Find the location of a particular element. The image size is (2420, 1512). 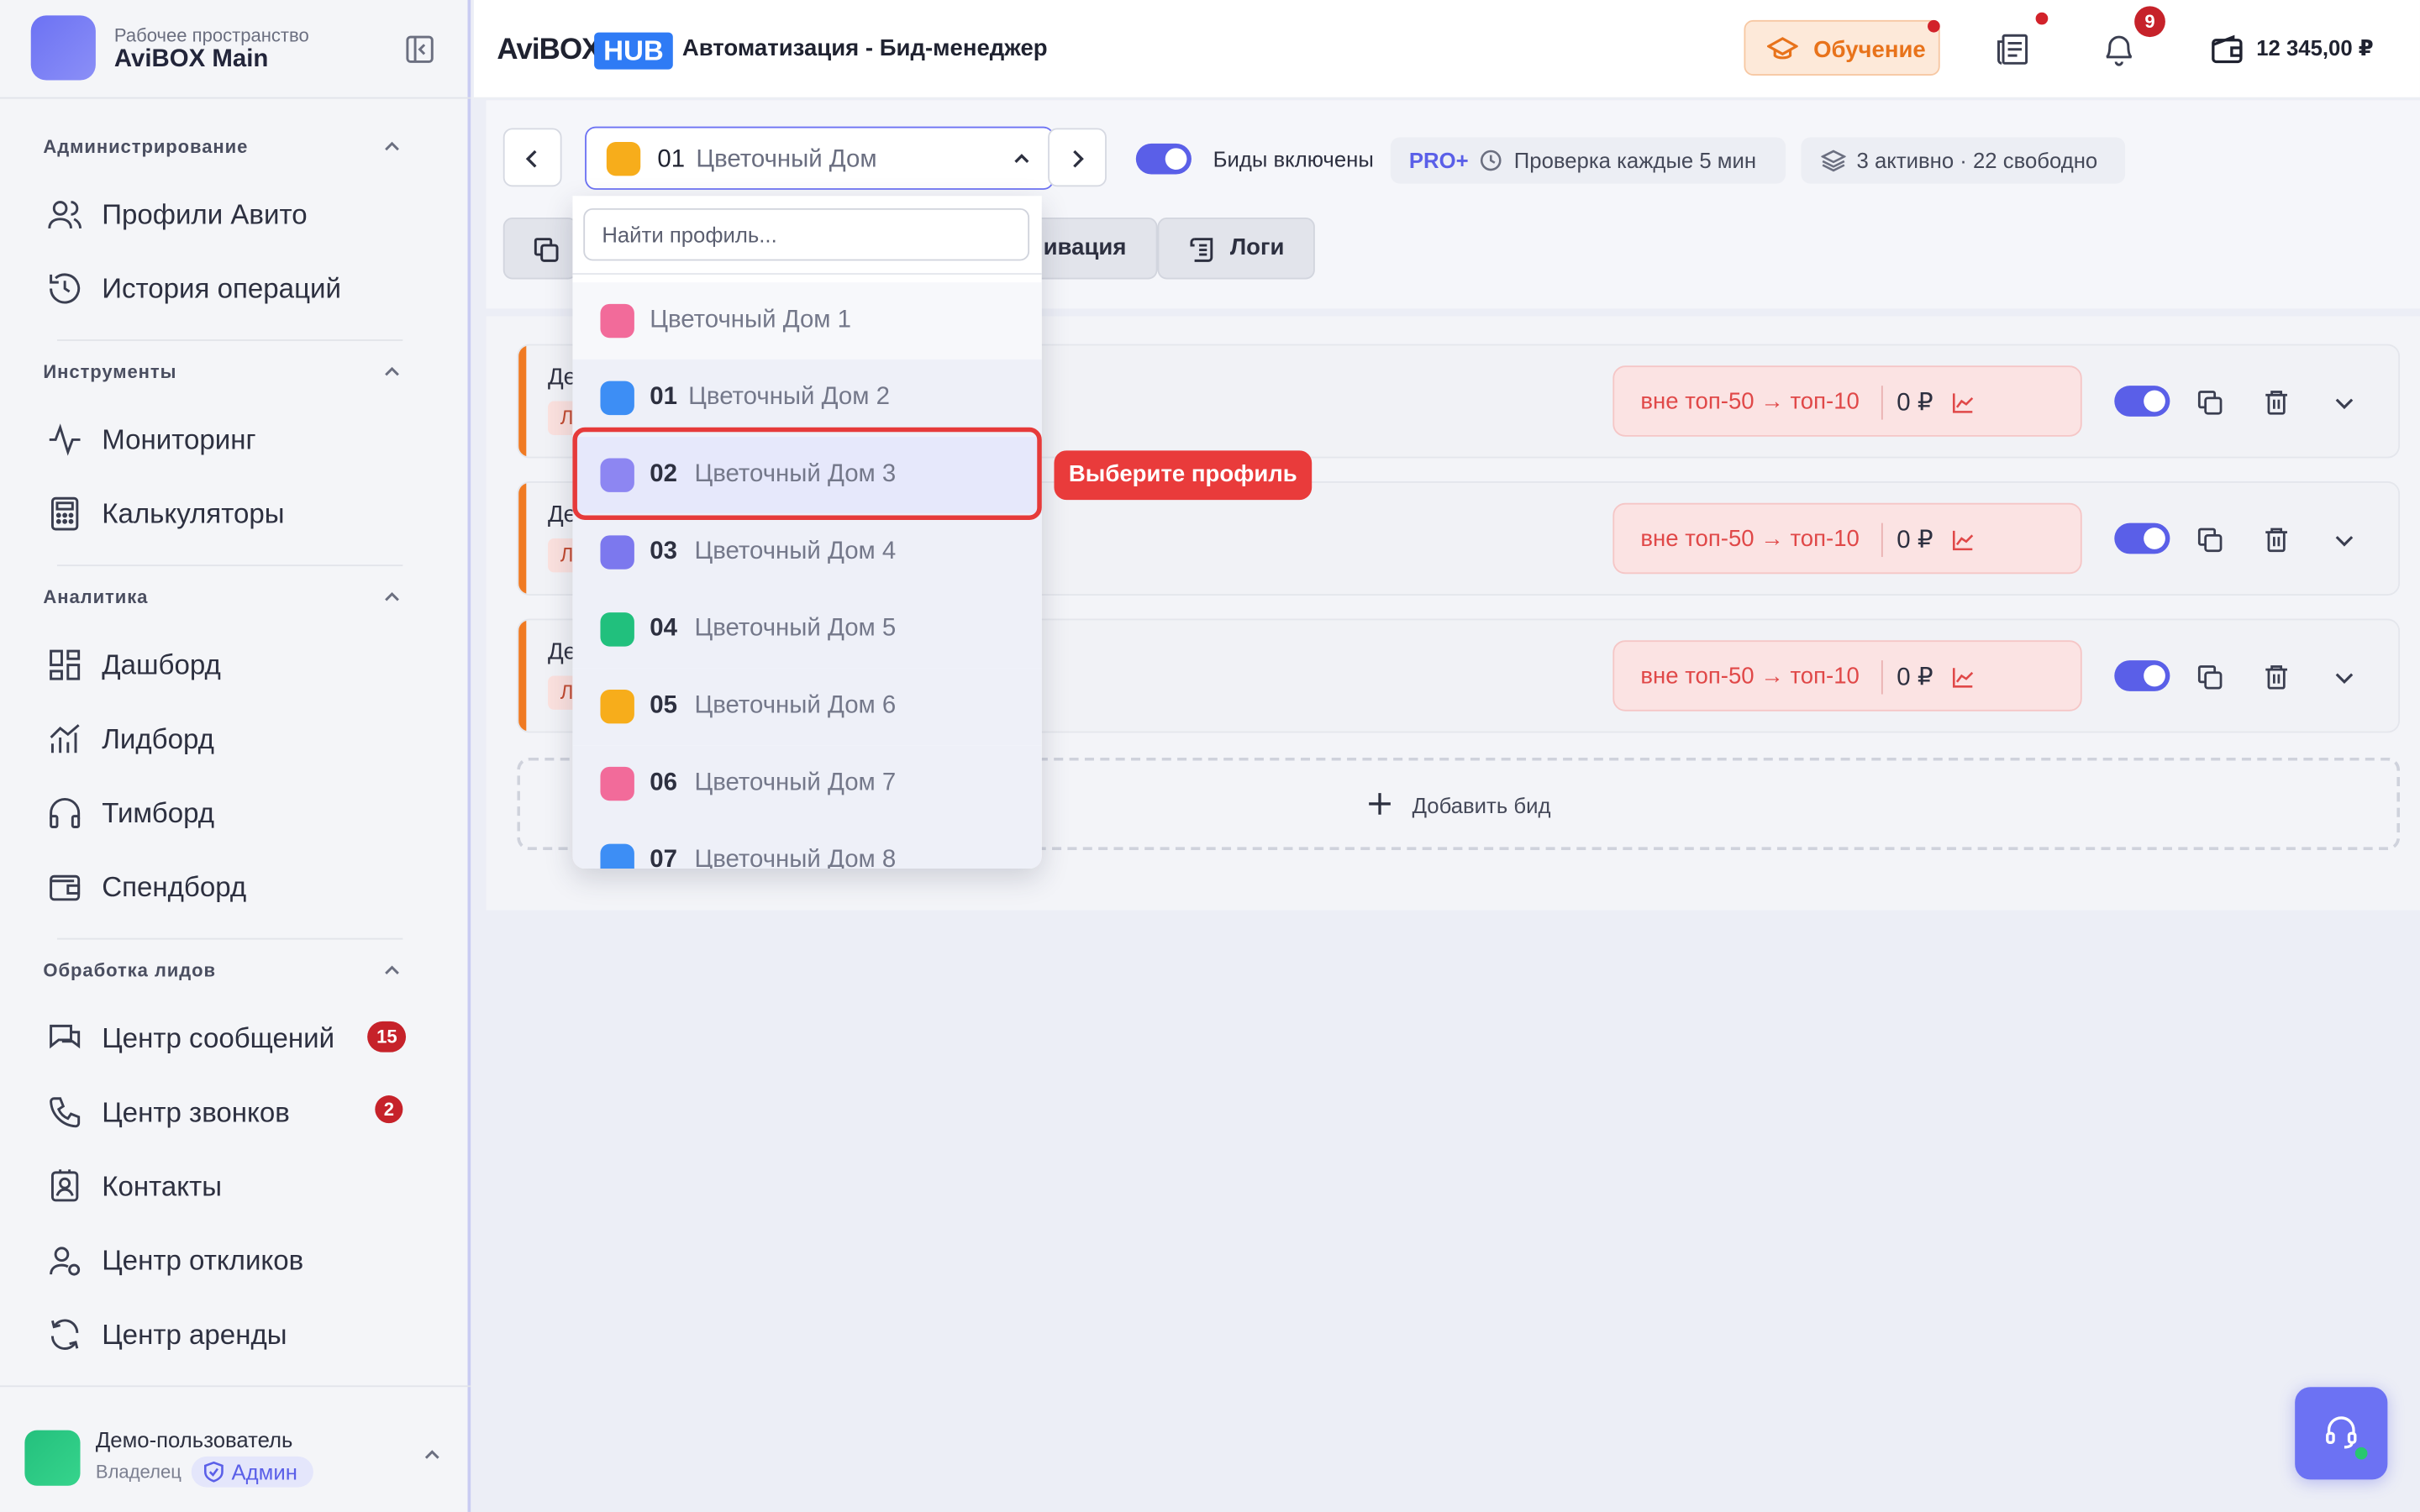

profile-option: 07 Цветочный Дом 8 is located at coordinates (807, 845).